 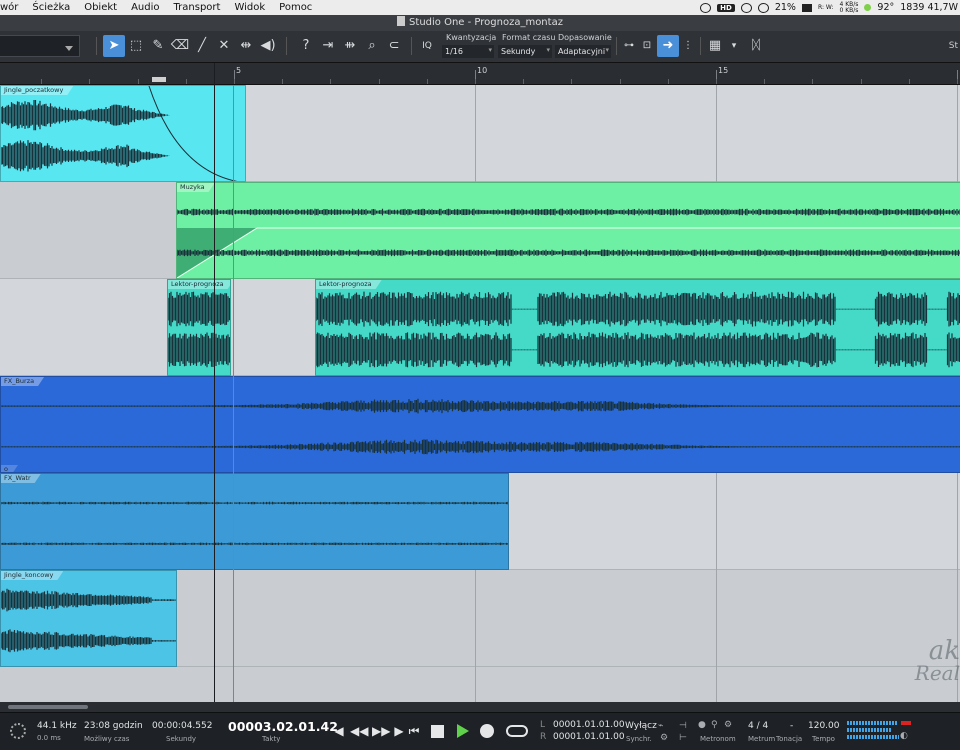 I want to click on cursor-marker, so click(x=159, y=79).